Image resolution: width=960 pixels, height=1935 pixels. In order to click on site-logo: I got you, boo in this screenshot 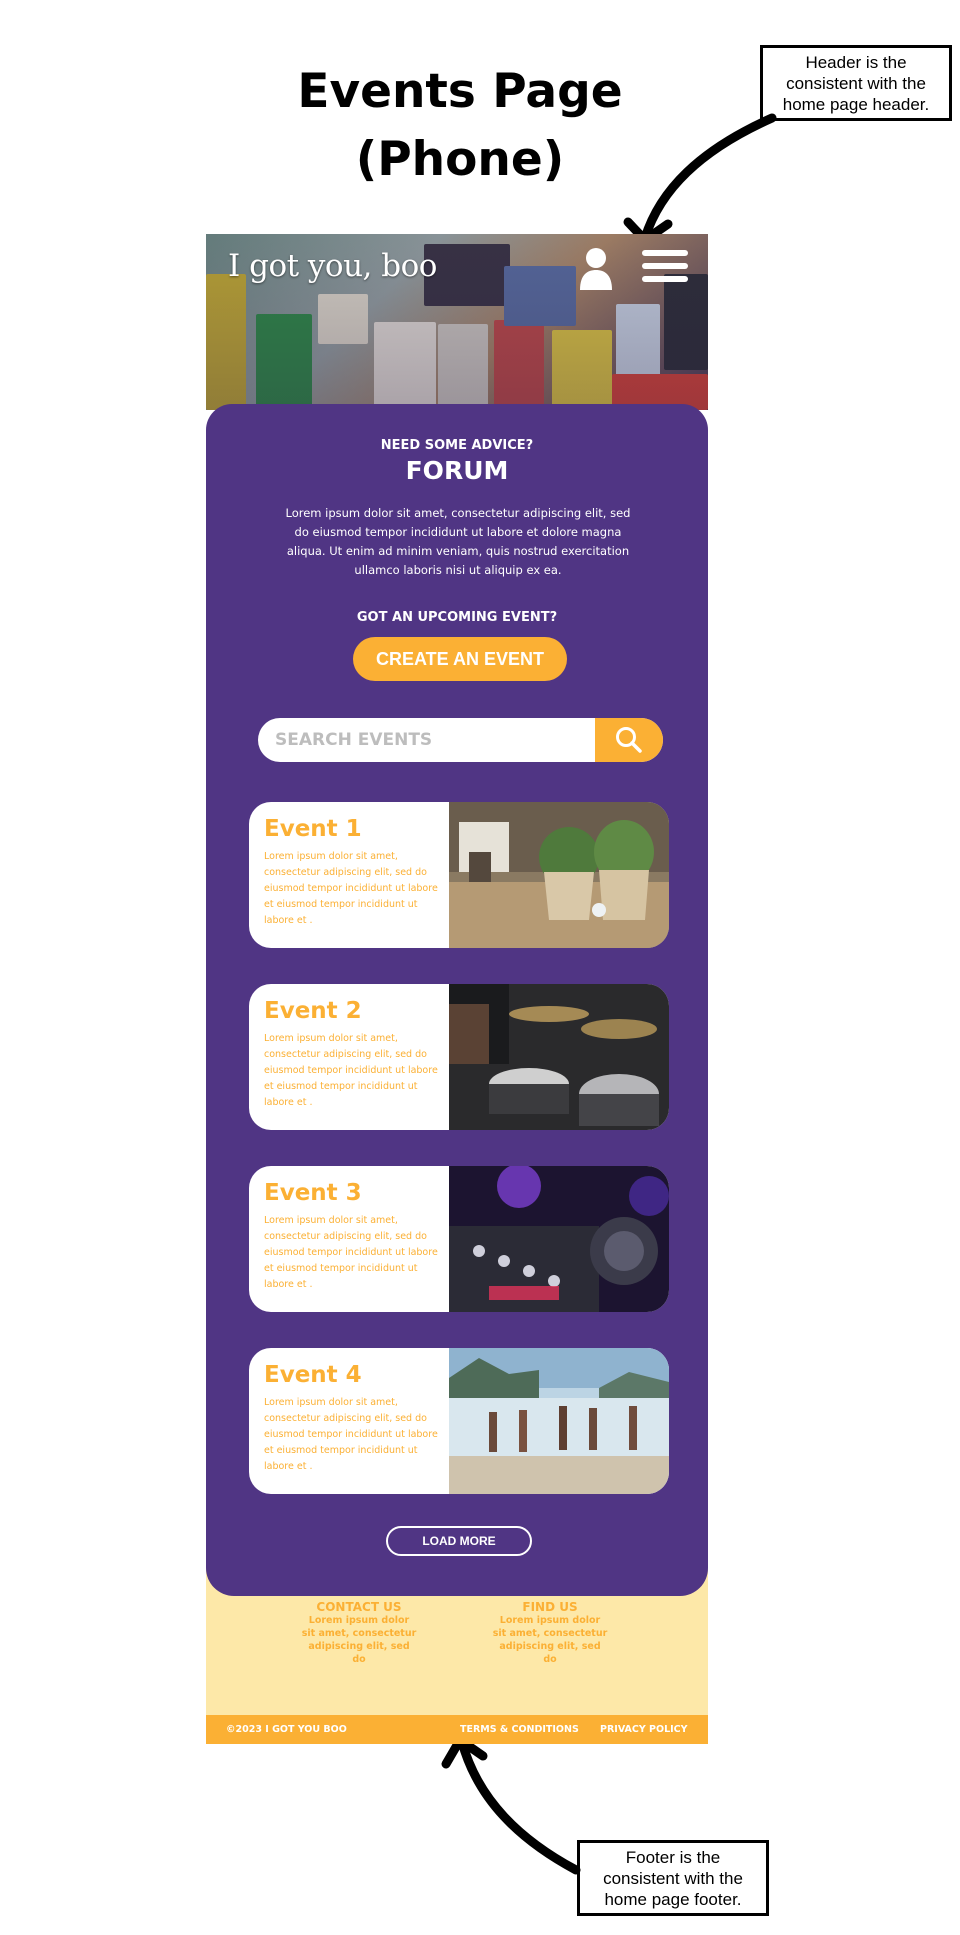, I will do `click(332, 266)`.